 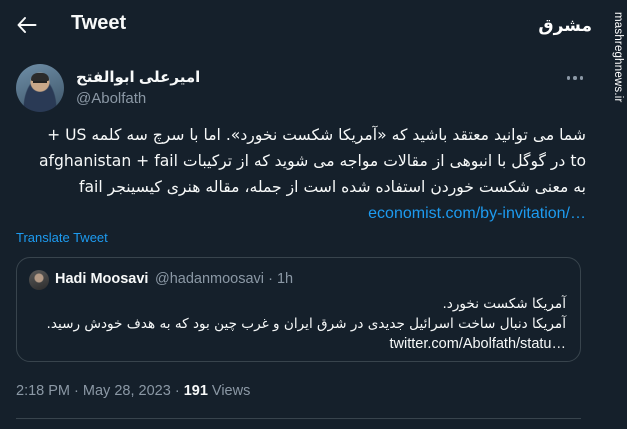 I want to click on quote-text-line: آمریکا شکست نخورد., so click(x=504, y=304).